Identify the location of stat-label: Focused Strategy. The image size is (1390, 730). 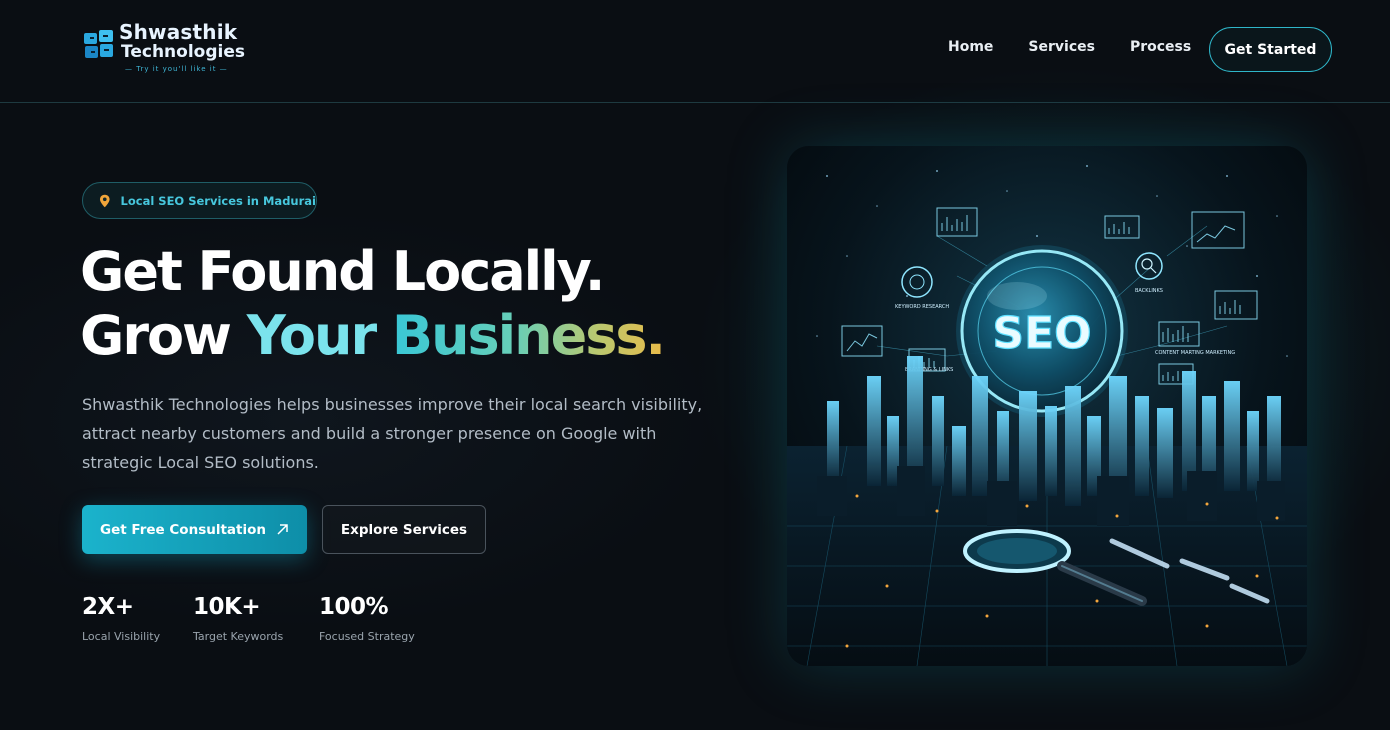
(367, 636).